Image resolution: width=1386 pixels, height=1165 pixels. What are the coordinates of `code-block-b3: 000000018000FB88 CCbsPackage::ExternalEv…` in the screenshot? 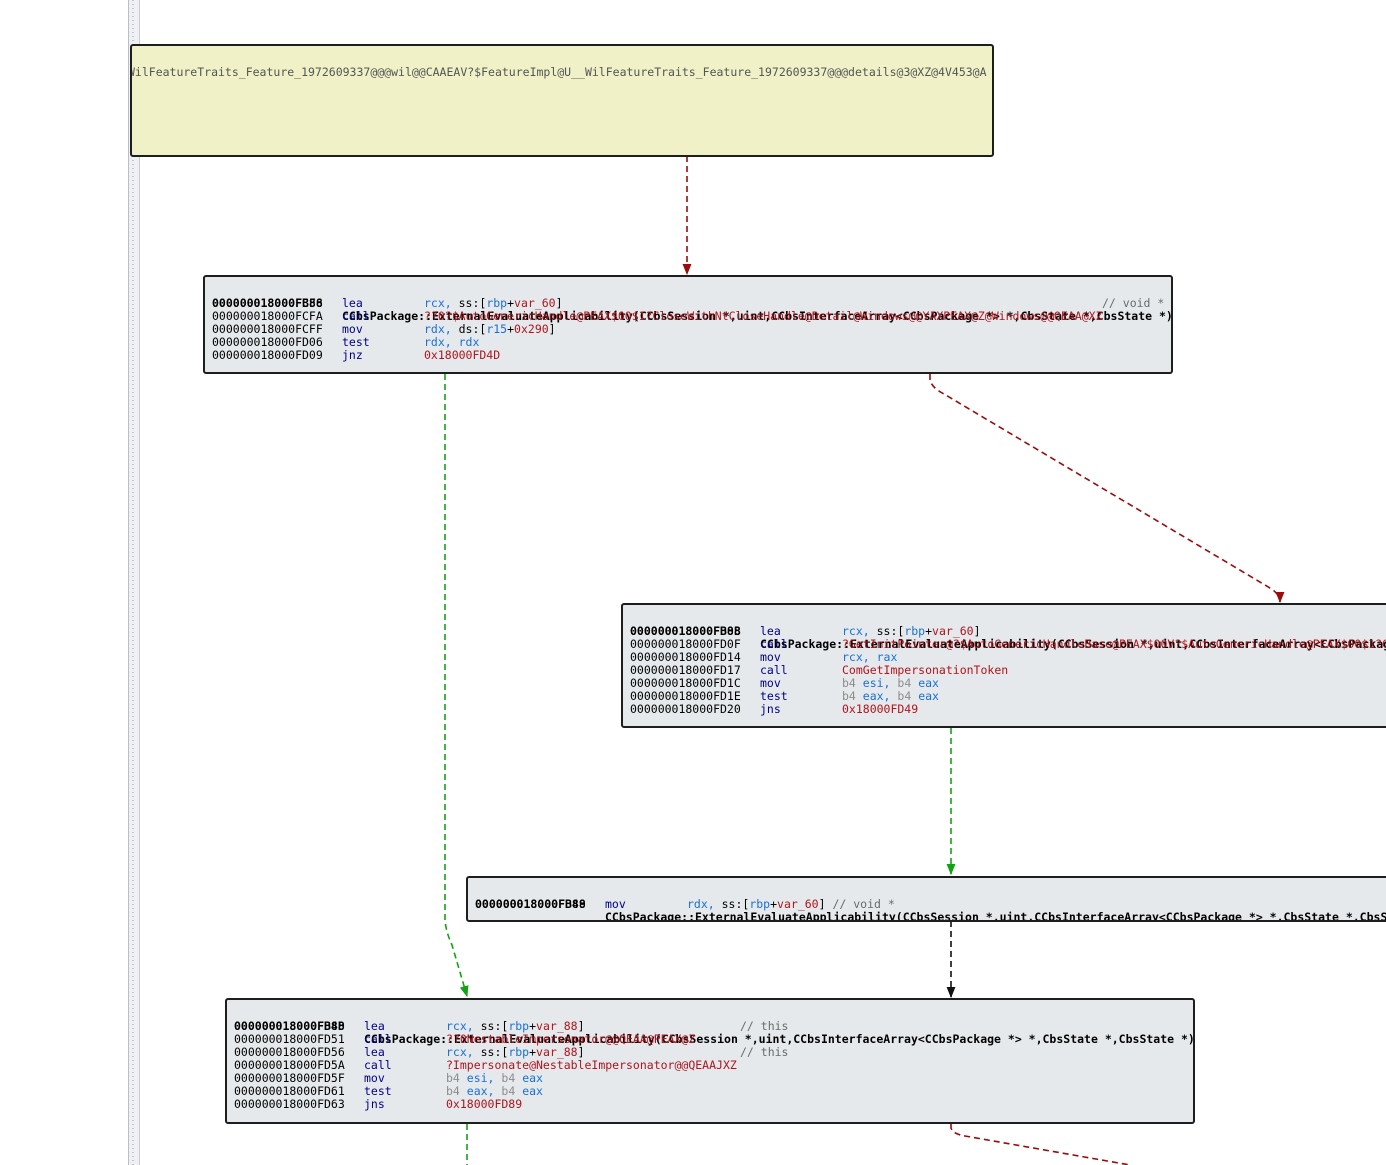 It's located at (926, 899).